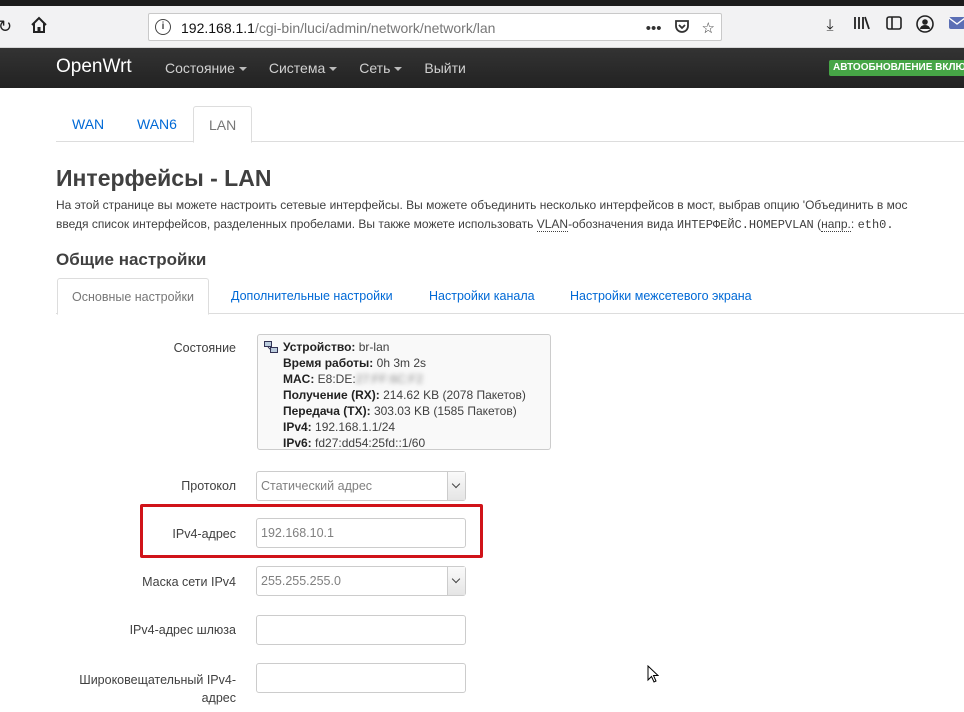 This screenshot has width=964, height=712. What do you see at coordinates (303, 68) in the screenshot?
I see `menu-system: Система` at bounding box center [303, 68].